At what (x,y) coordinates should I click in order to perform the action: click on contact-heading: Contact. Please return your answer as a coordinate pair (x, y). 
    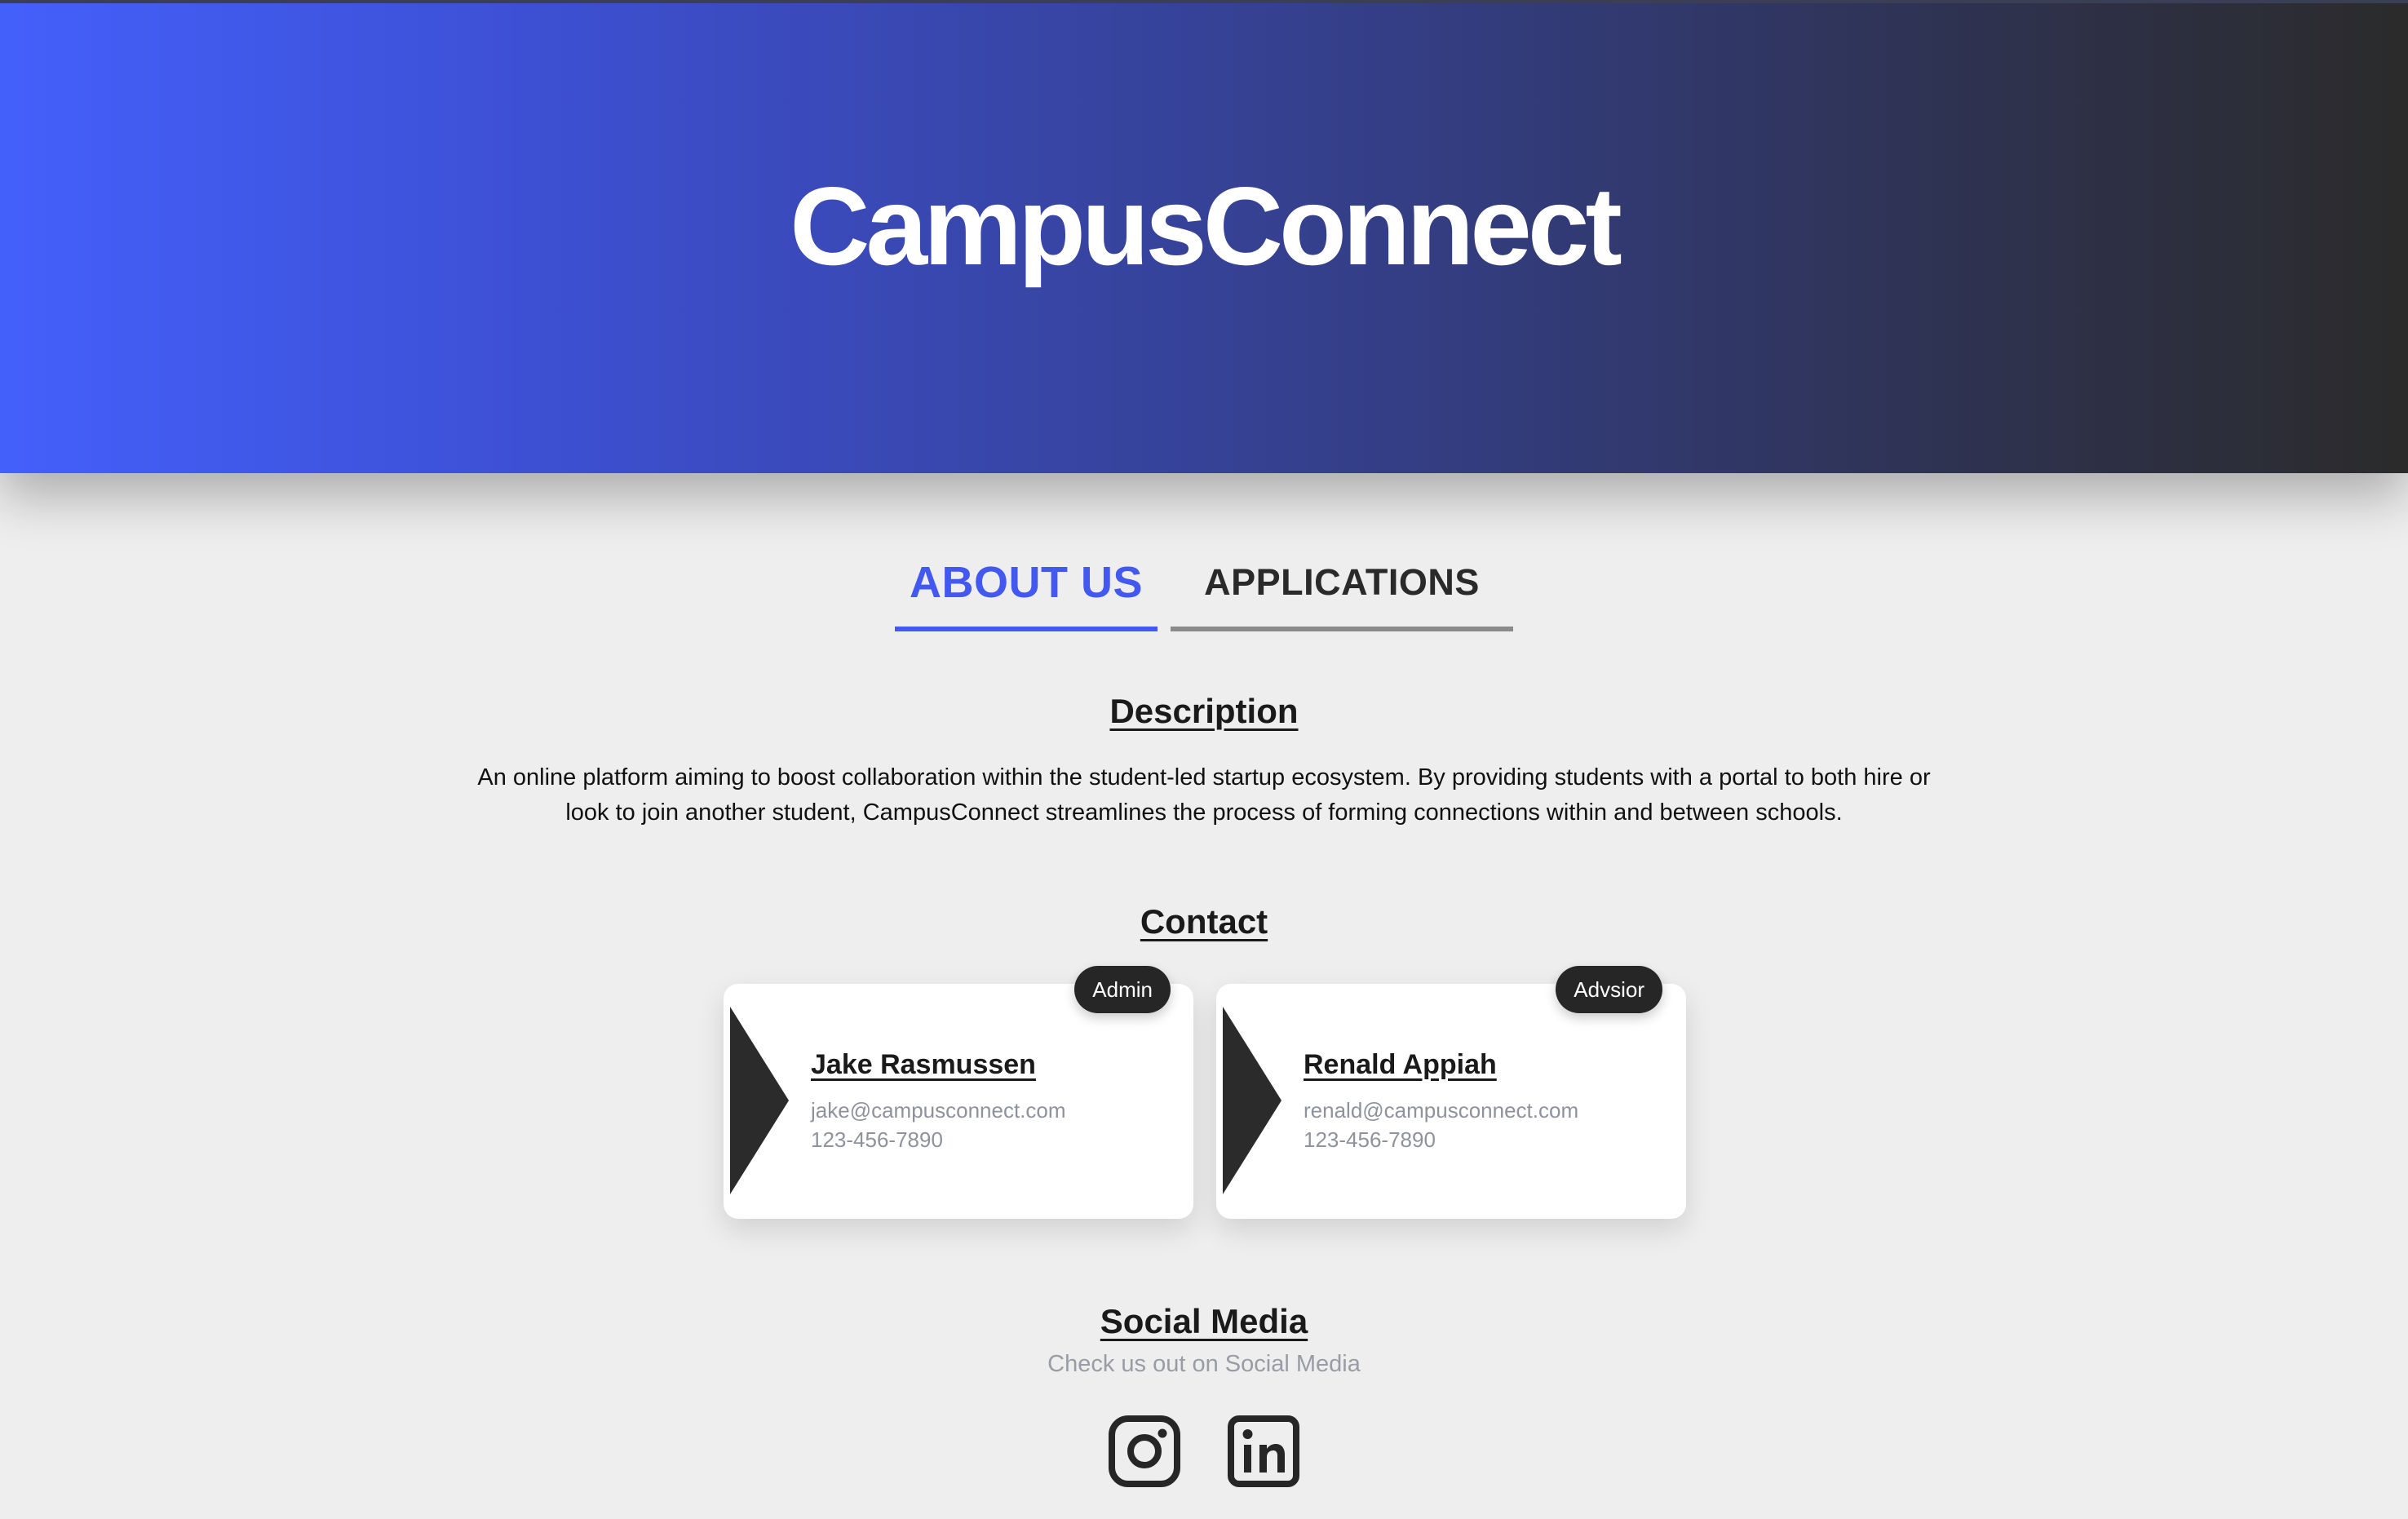
    Looking at the image, I should click on (1204, 921).